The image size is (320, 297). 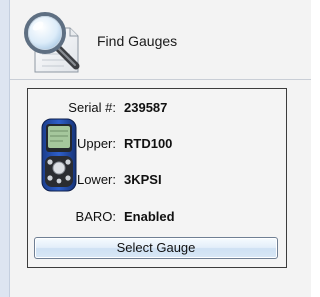 I want to click on find-gauges-button: Find Gauges, so click(x=118, y=41).